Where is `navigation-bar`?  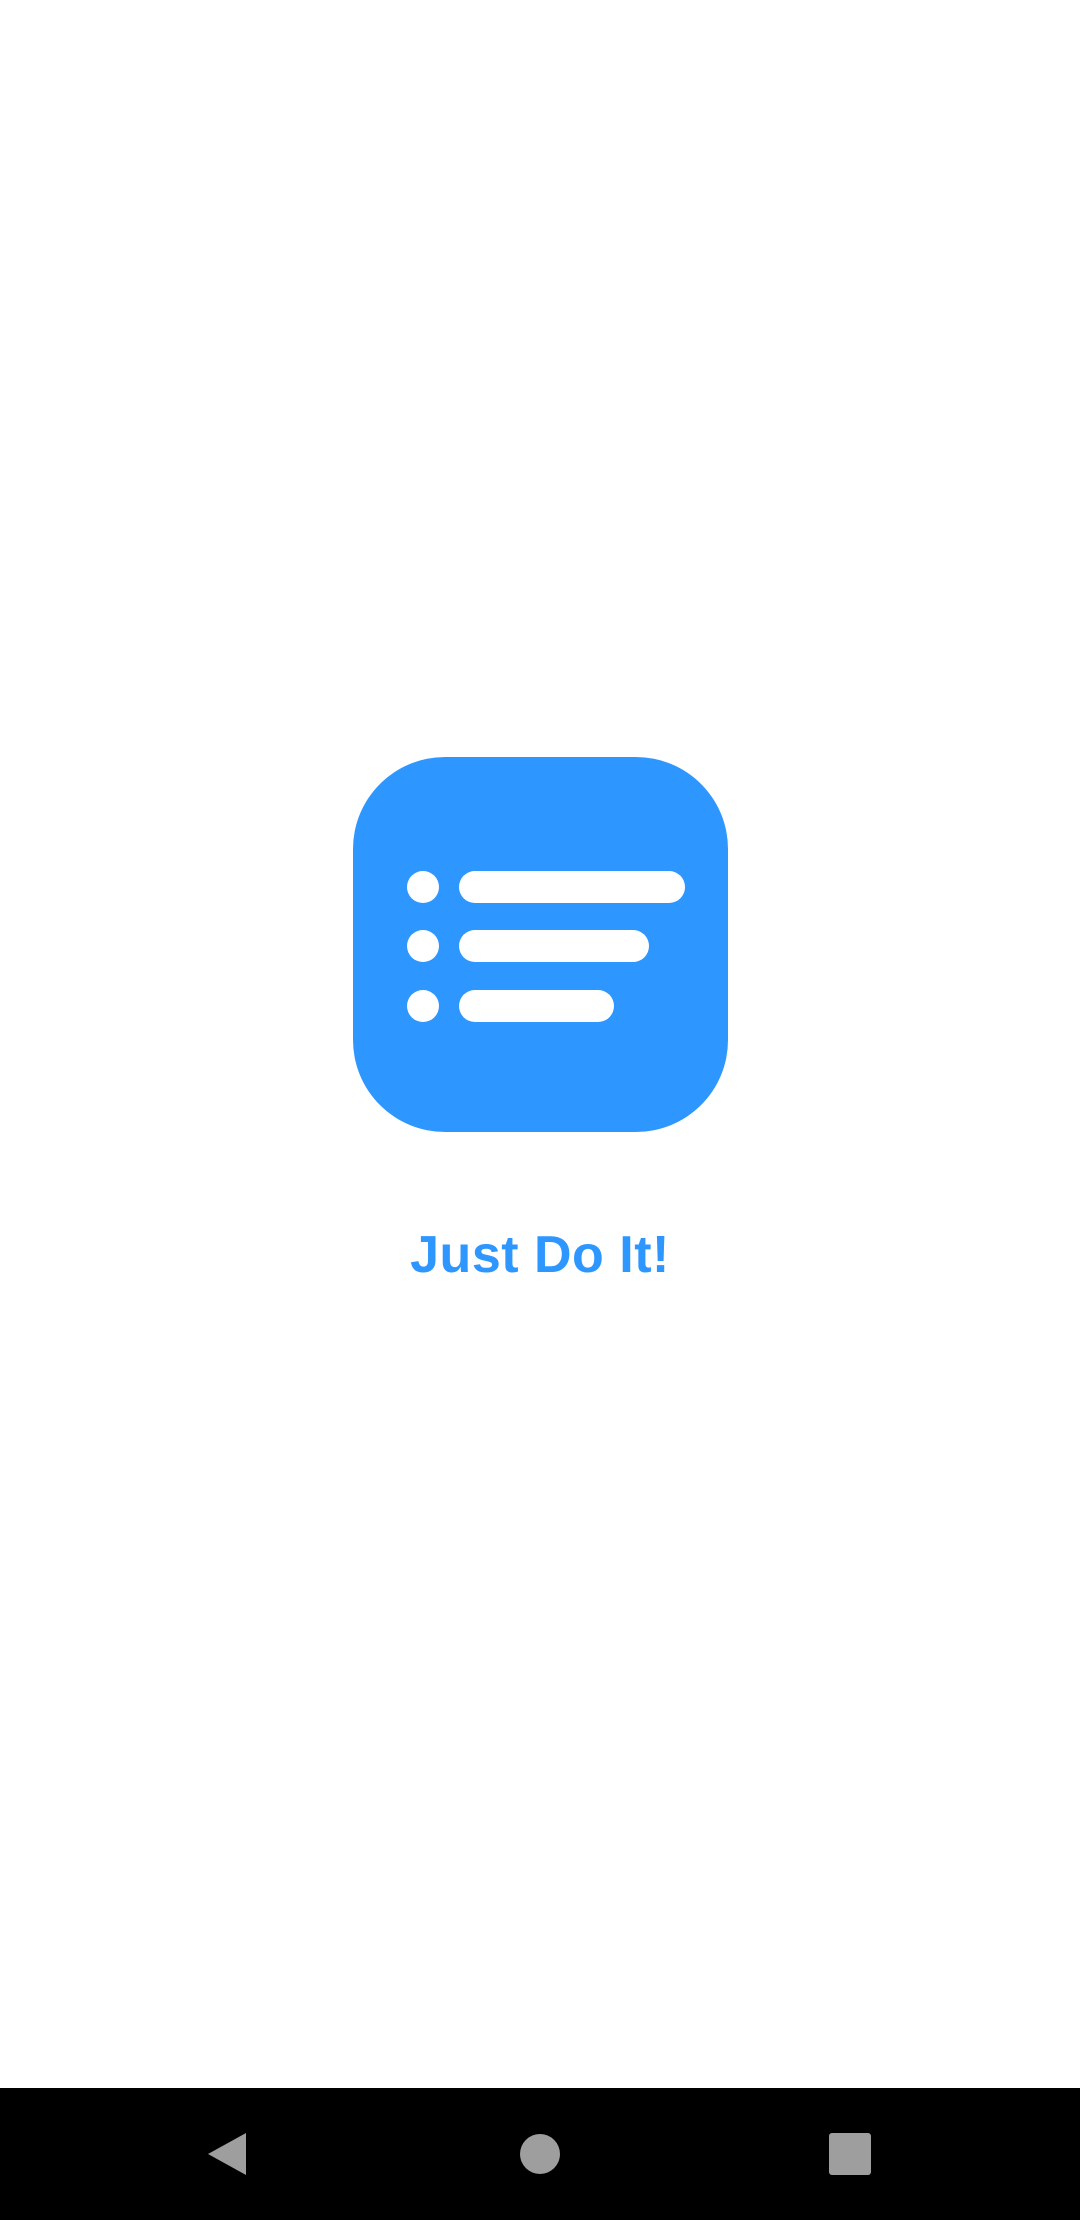
navigation-bar is located at coordinates (540, 2154).